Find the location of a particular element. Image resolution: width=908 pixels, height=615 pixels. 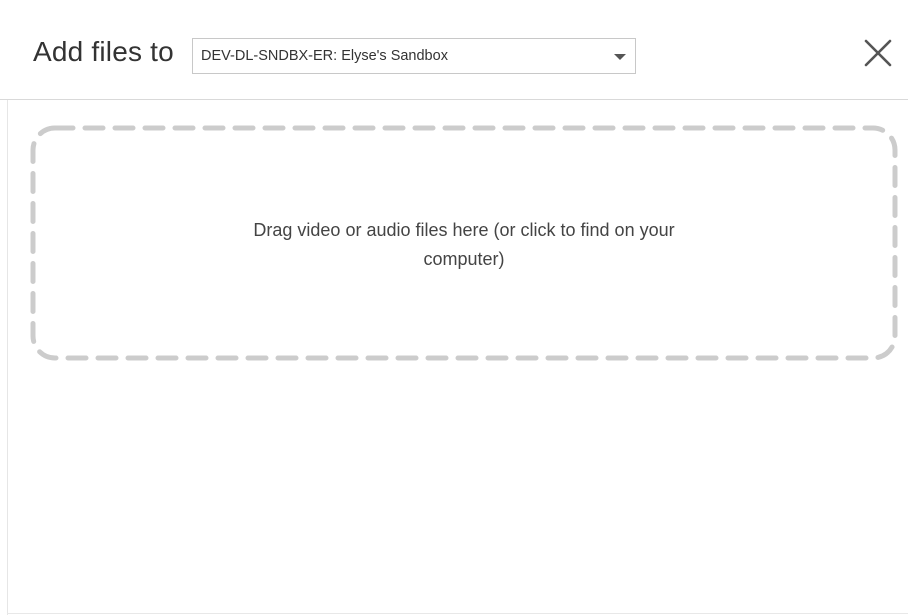

dialog-bottom-edge is located at coordinates (457, 613).